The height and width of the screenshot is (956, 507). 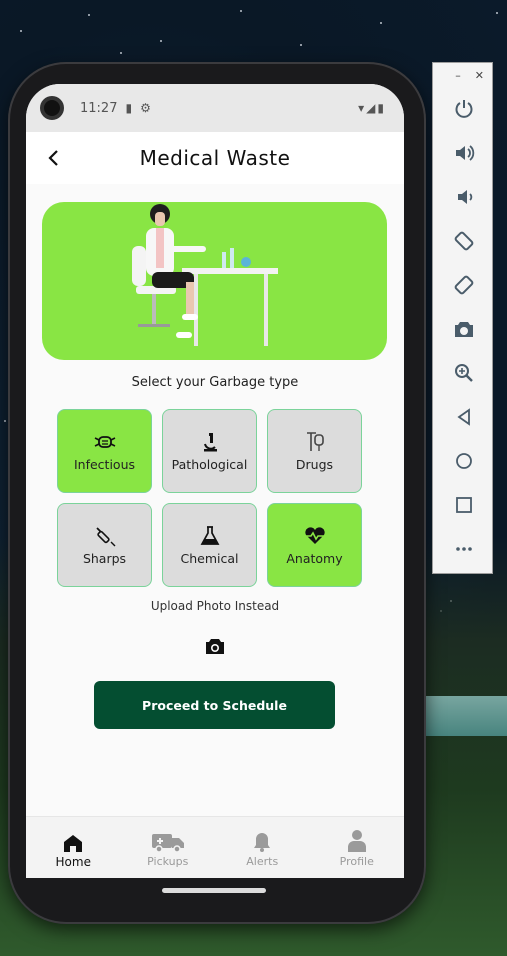 I want to click on back-button, so click(x=54, y=158).